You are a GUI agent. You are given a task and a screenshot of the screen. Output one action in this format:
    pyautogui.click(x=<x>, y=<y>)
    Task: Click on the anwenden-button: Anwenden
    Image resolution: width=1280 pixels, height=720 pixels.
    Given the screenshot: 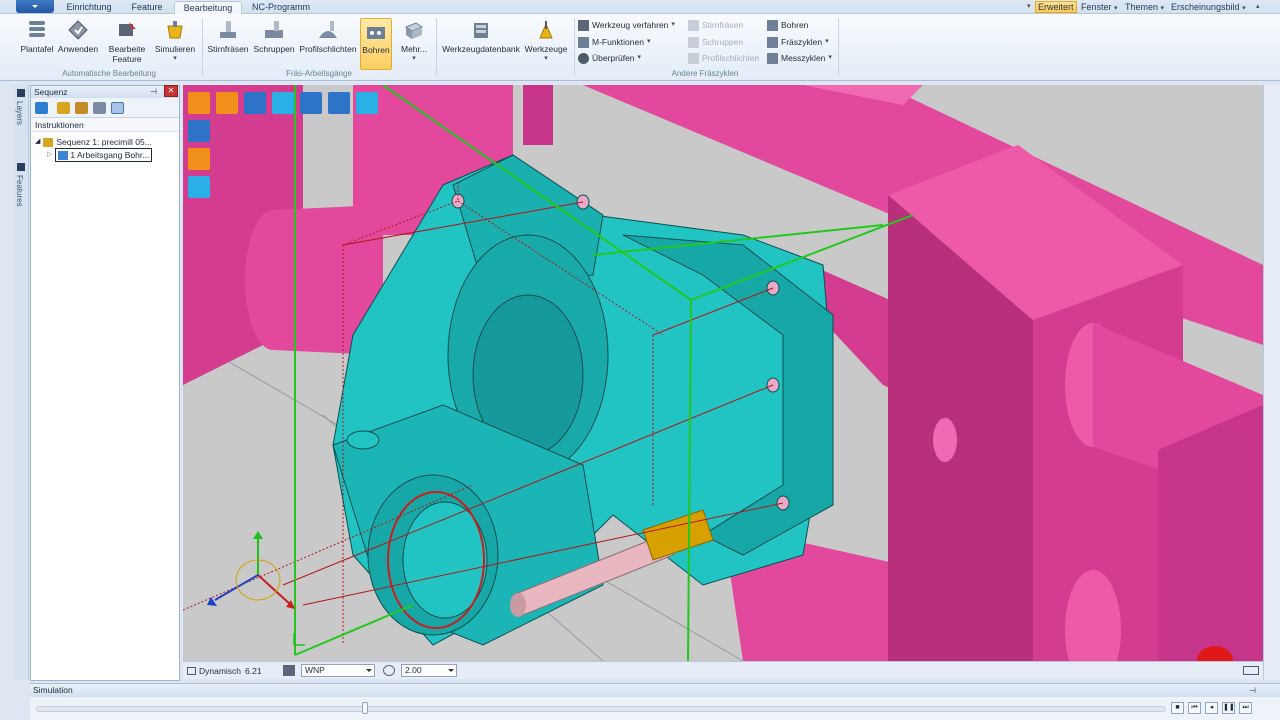 What is the action you would take?
    pyautogui.click(x=78, y=36)
    